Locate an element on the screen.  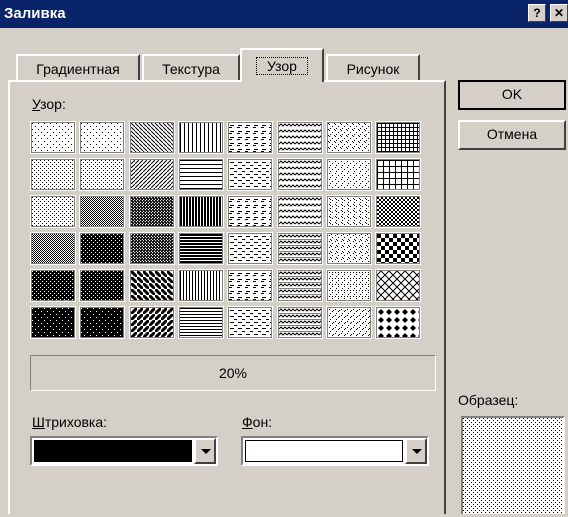
tab-pattern: Узор is located at coordinates (282, 65).